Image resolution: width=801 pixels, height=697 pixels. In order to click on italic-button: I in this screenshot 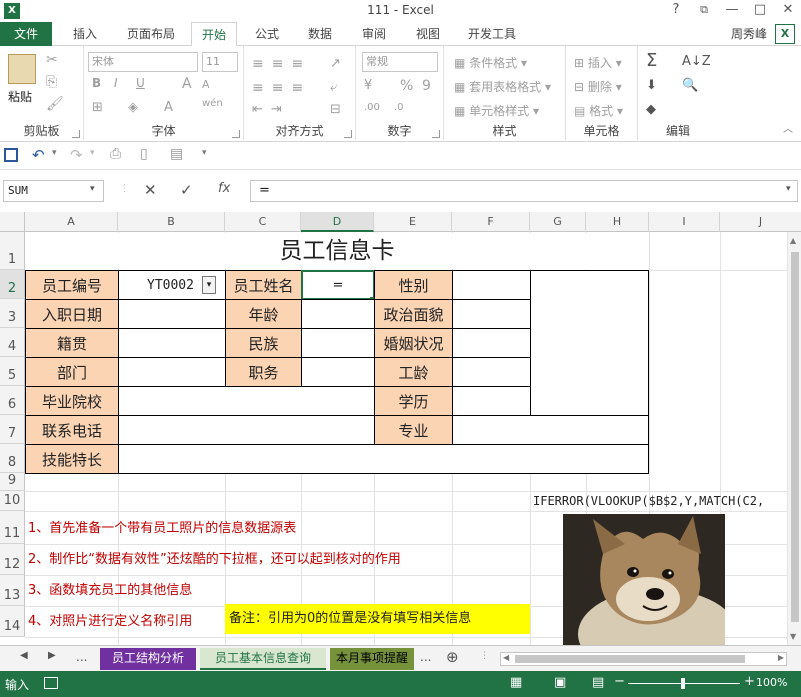, I will do `click(116, 83)`.